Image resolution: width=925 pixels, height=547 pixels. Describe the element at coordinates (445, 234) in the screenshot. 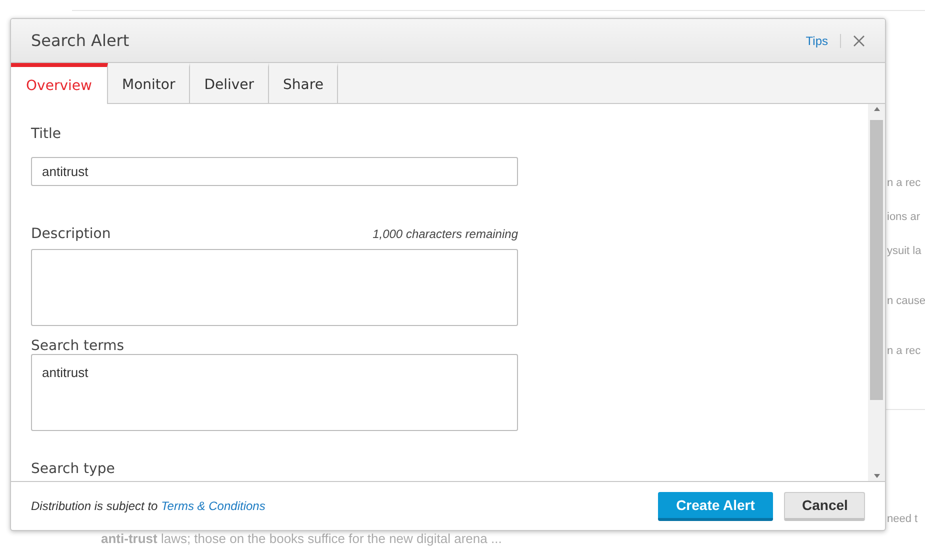

I see `character-counter: 1,000 characters remaining` at that location.